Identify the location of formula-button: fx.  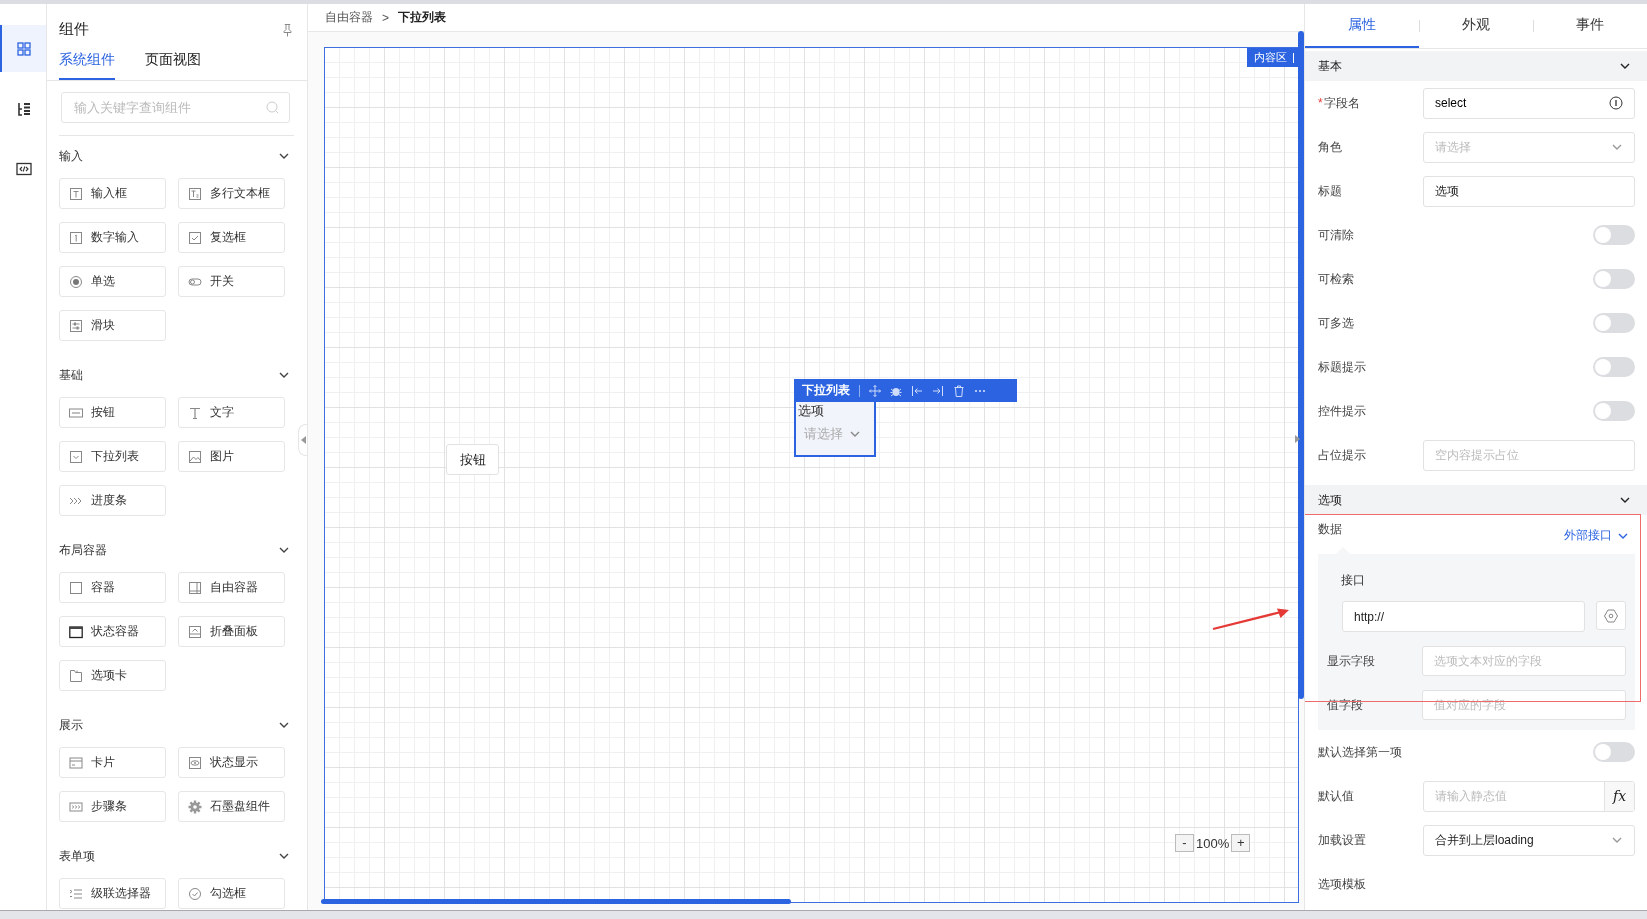
(1619, 796).